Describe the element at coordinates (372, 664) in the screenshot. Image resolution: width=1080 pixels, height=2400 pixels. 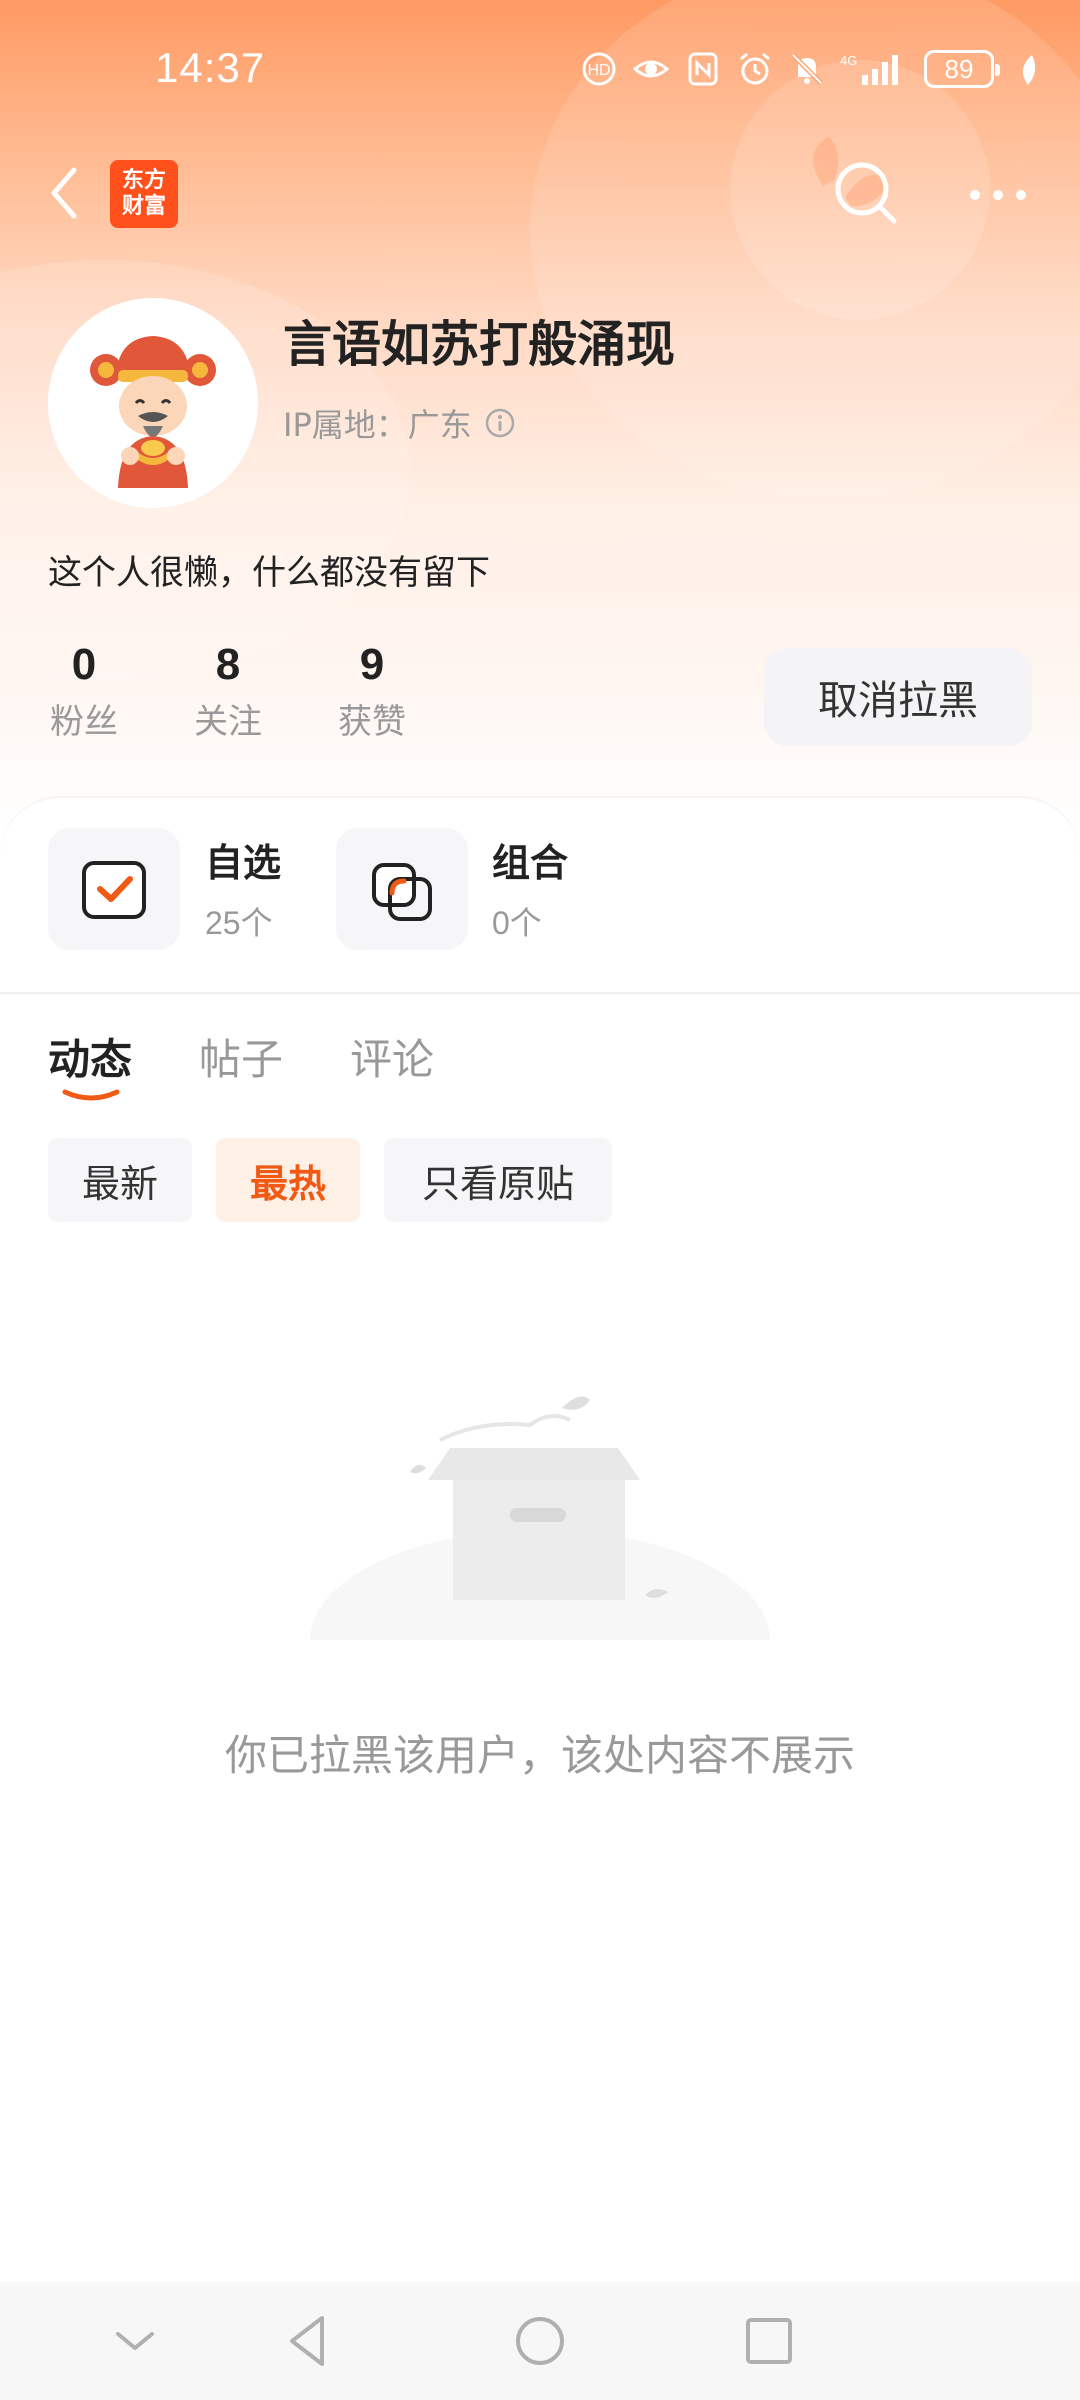
I see `stat-number: 9` at that location.